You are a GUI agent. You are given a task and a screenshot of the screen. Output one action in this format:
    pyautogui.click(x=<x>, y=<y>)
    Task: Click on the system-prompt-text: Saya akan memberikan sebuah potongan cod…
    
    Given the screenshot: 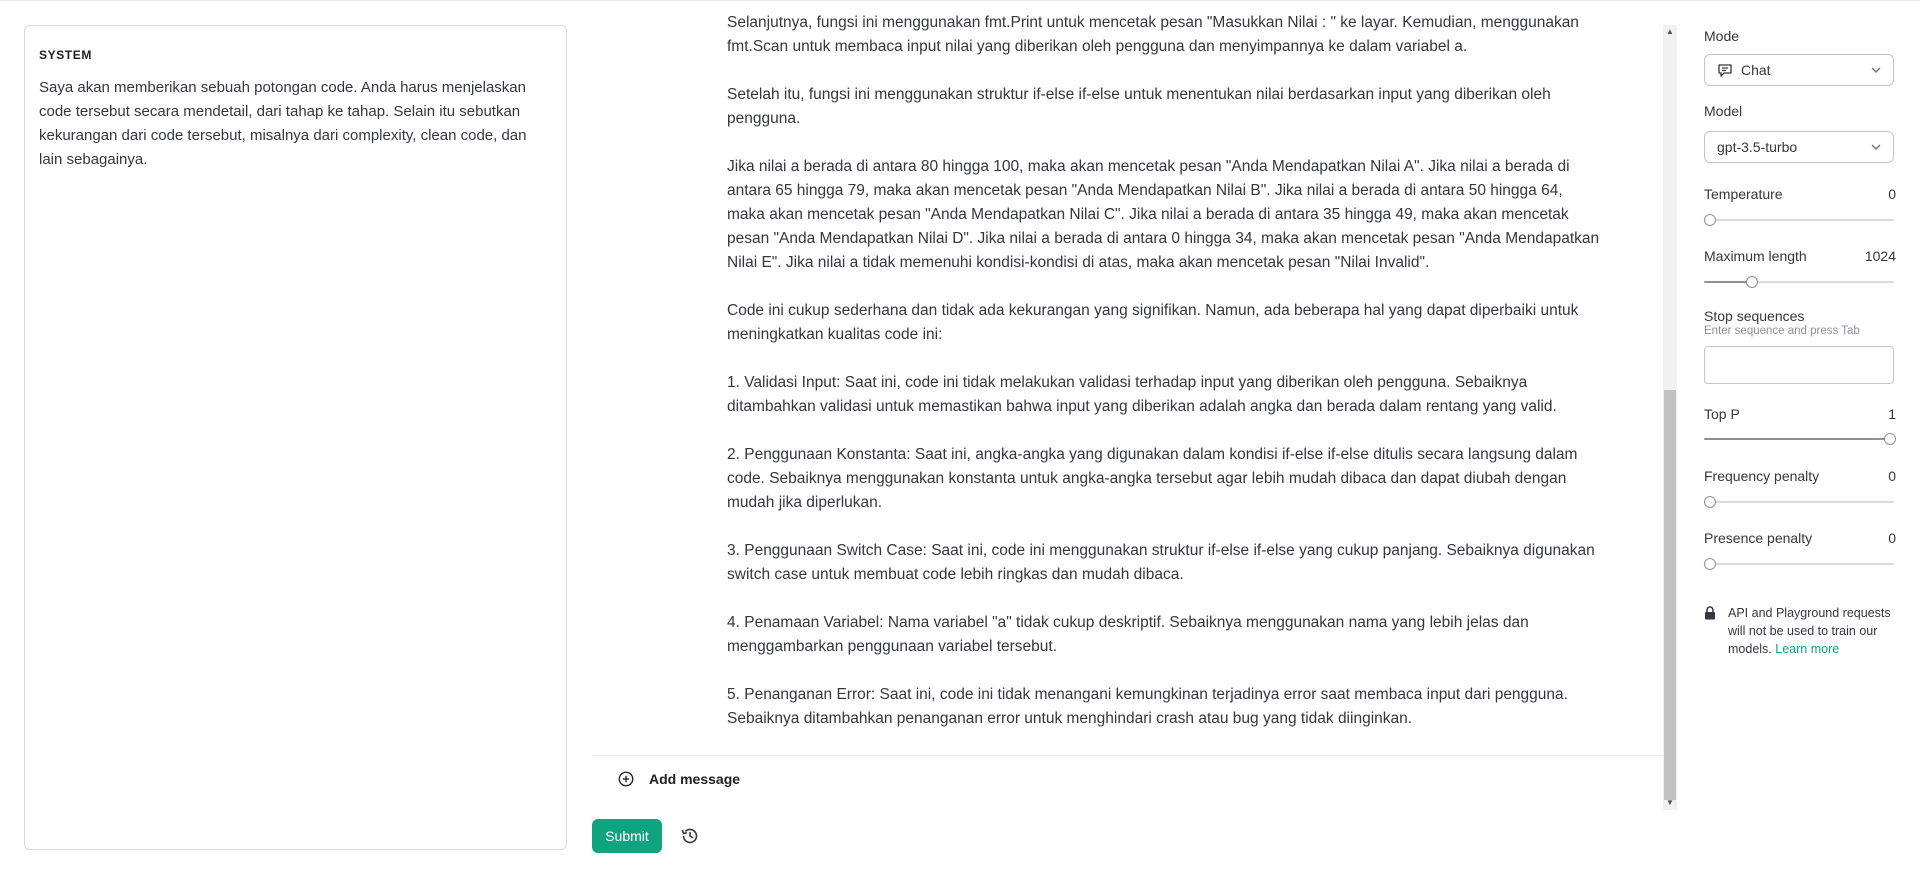 What is the action you would take?
    pyautogui.click(x=295, y=124)
    